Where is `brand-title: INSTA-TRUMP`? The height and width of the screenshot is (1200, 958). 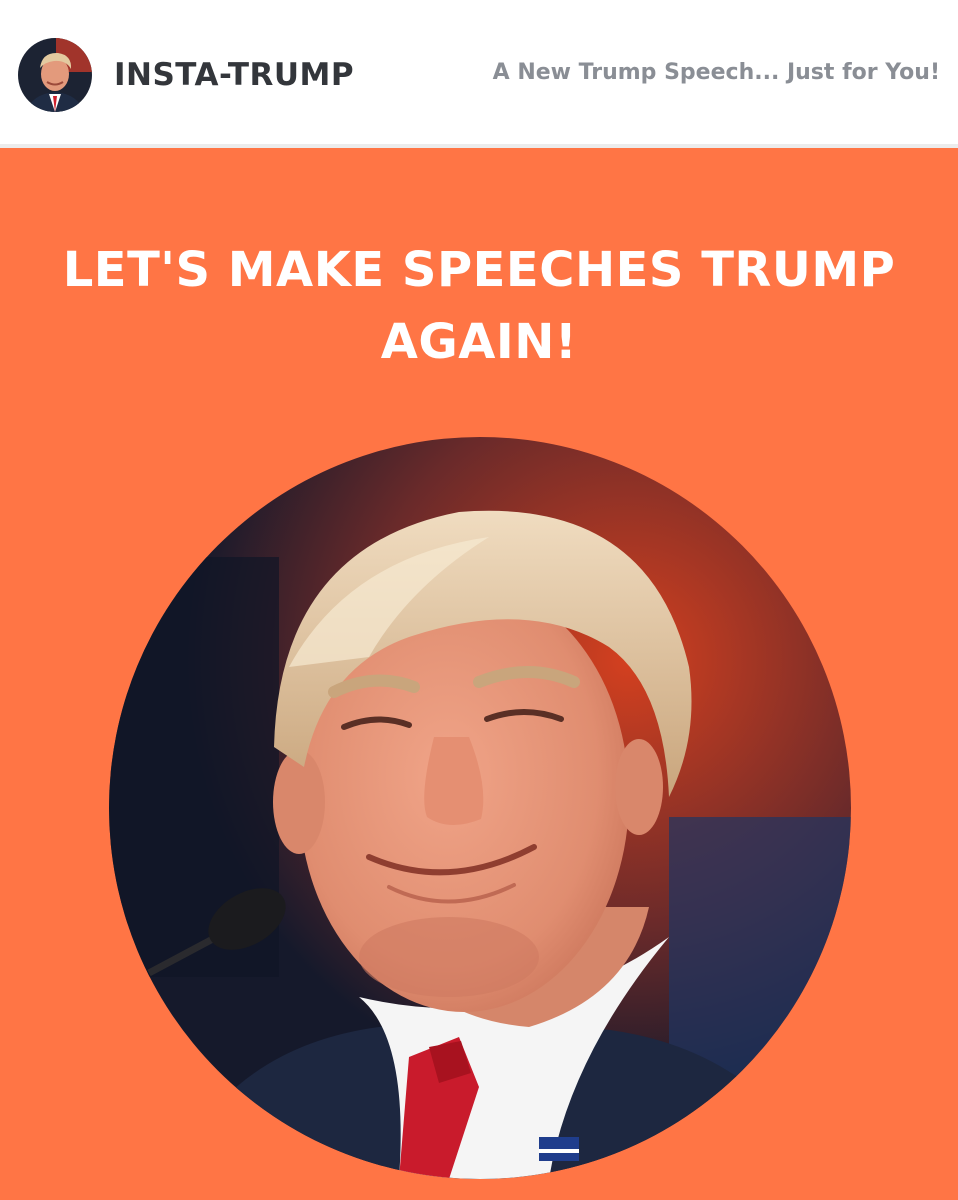 brand-title: INSTA-TRUMP is located at coordinates (234, 75).